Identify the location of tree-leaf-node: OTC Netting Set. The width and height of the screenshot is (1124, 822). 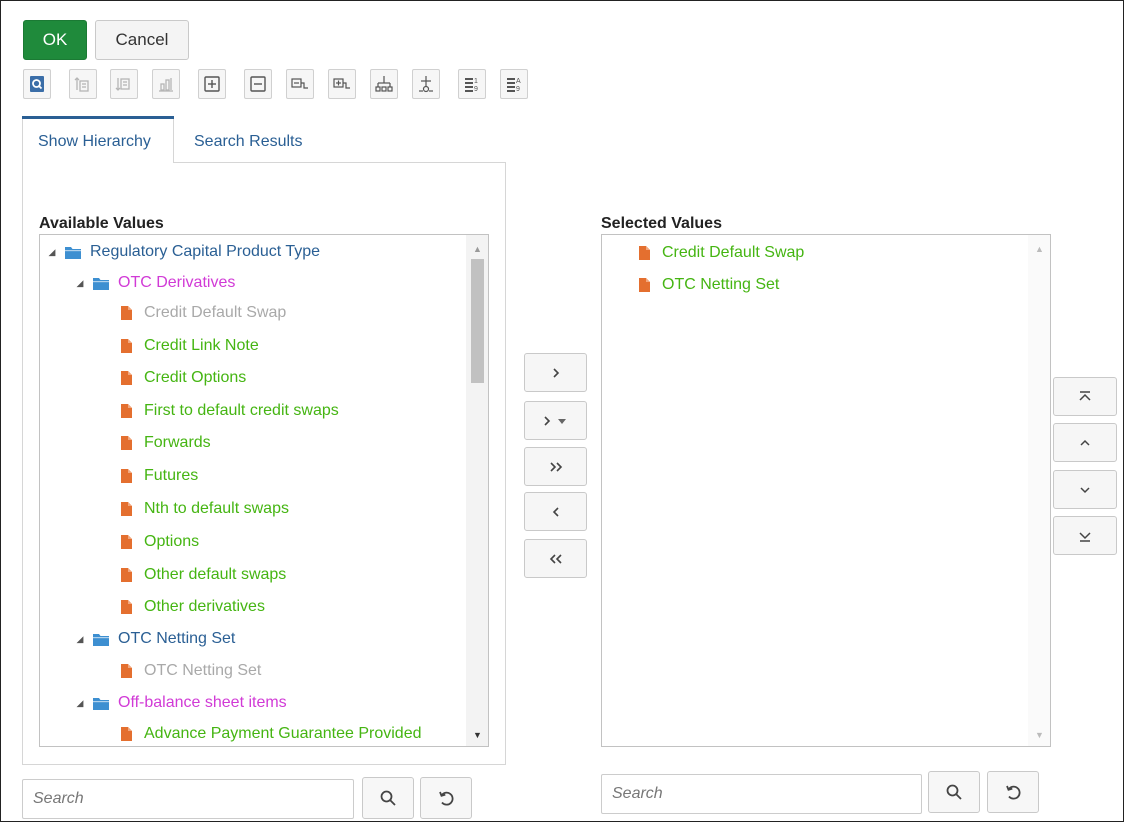
(189, 671).